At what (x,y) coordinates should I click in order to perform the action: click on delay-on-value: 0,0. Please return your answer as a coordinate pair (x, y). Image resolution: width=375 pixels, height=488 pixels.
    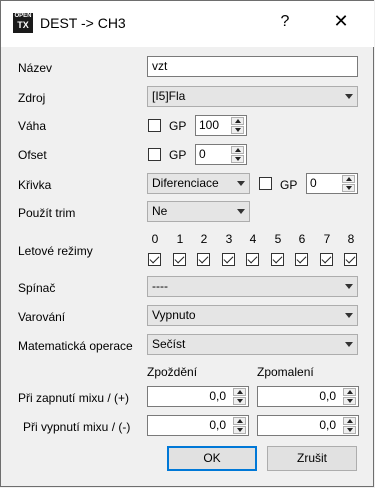
    Looking at the image, I should click on (217, 396).